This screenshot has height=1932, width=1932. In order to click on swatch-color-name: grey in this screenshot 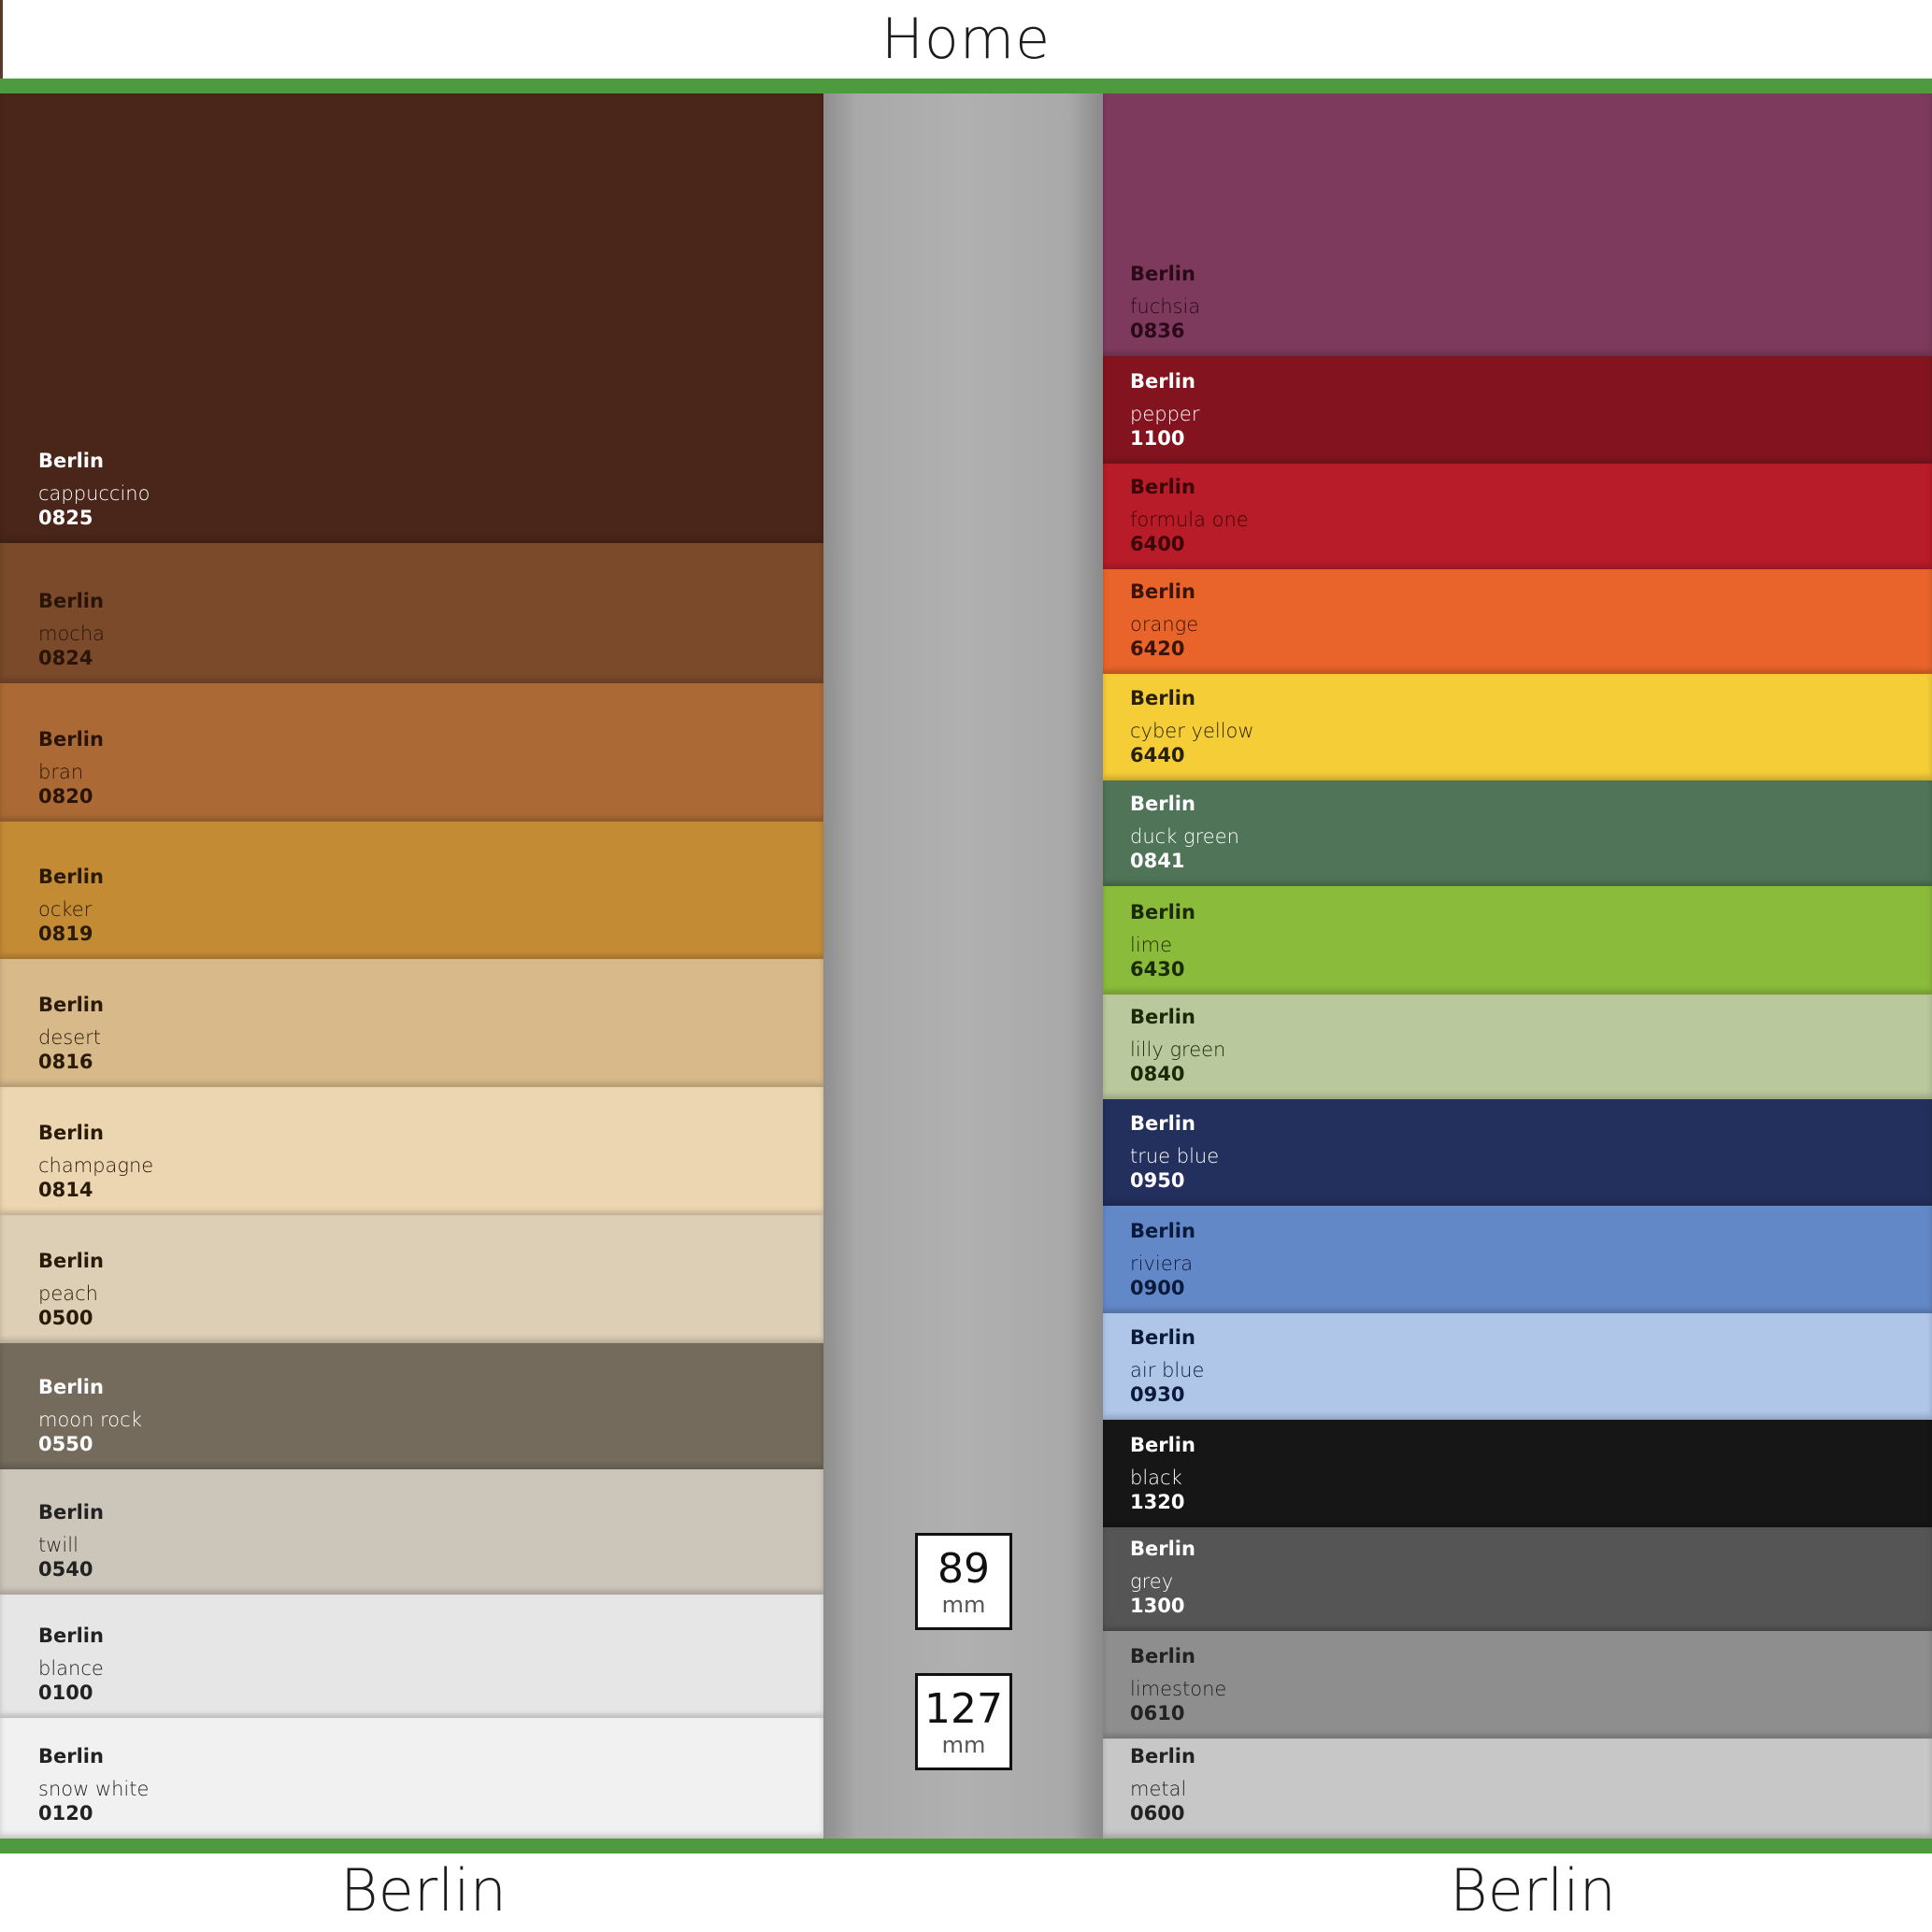, I will do `click(1152, 1581)`.